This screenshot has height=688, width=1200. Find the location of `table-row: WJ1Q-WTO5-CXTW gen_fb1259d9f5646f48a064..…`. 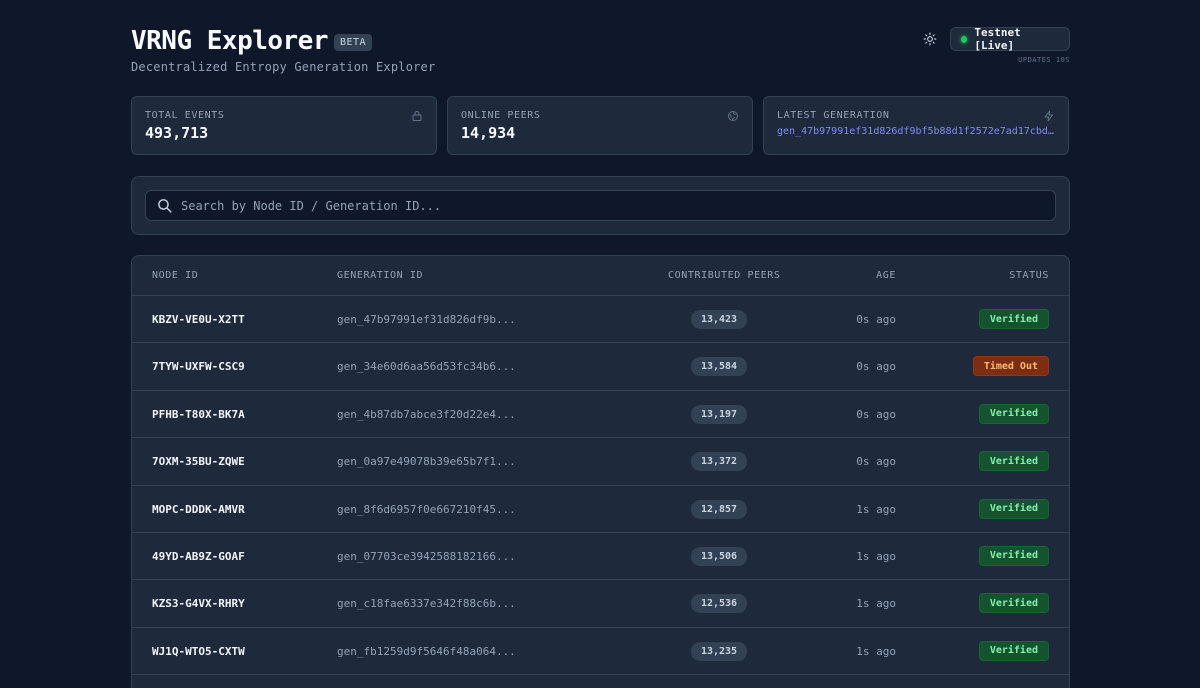

table-row: WJ1Q-WTO5-CXTW gen_fb1259d9f5646f48a064..… is located at coordinates (600, 652).